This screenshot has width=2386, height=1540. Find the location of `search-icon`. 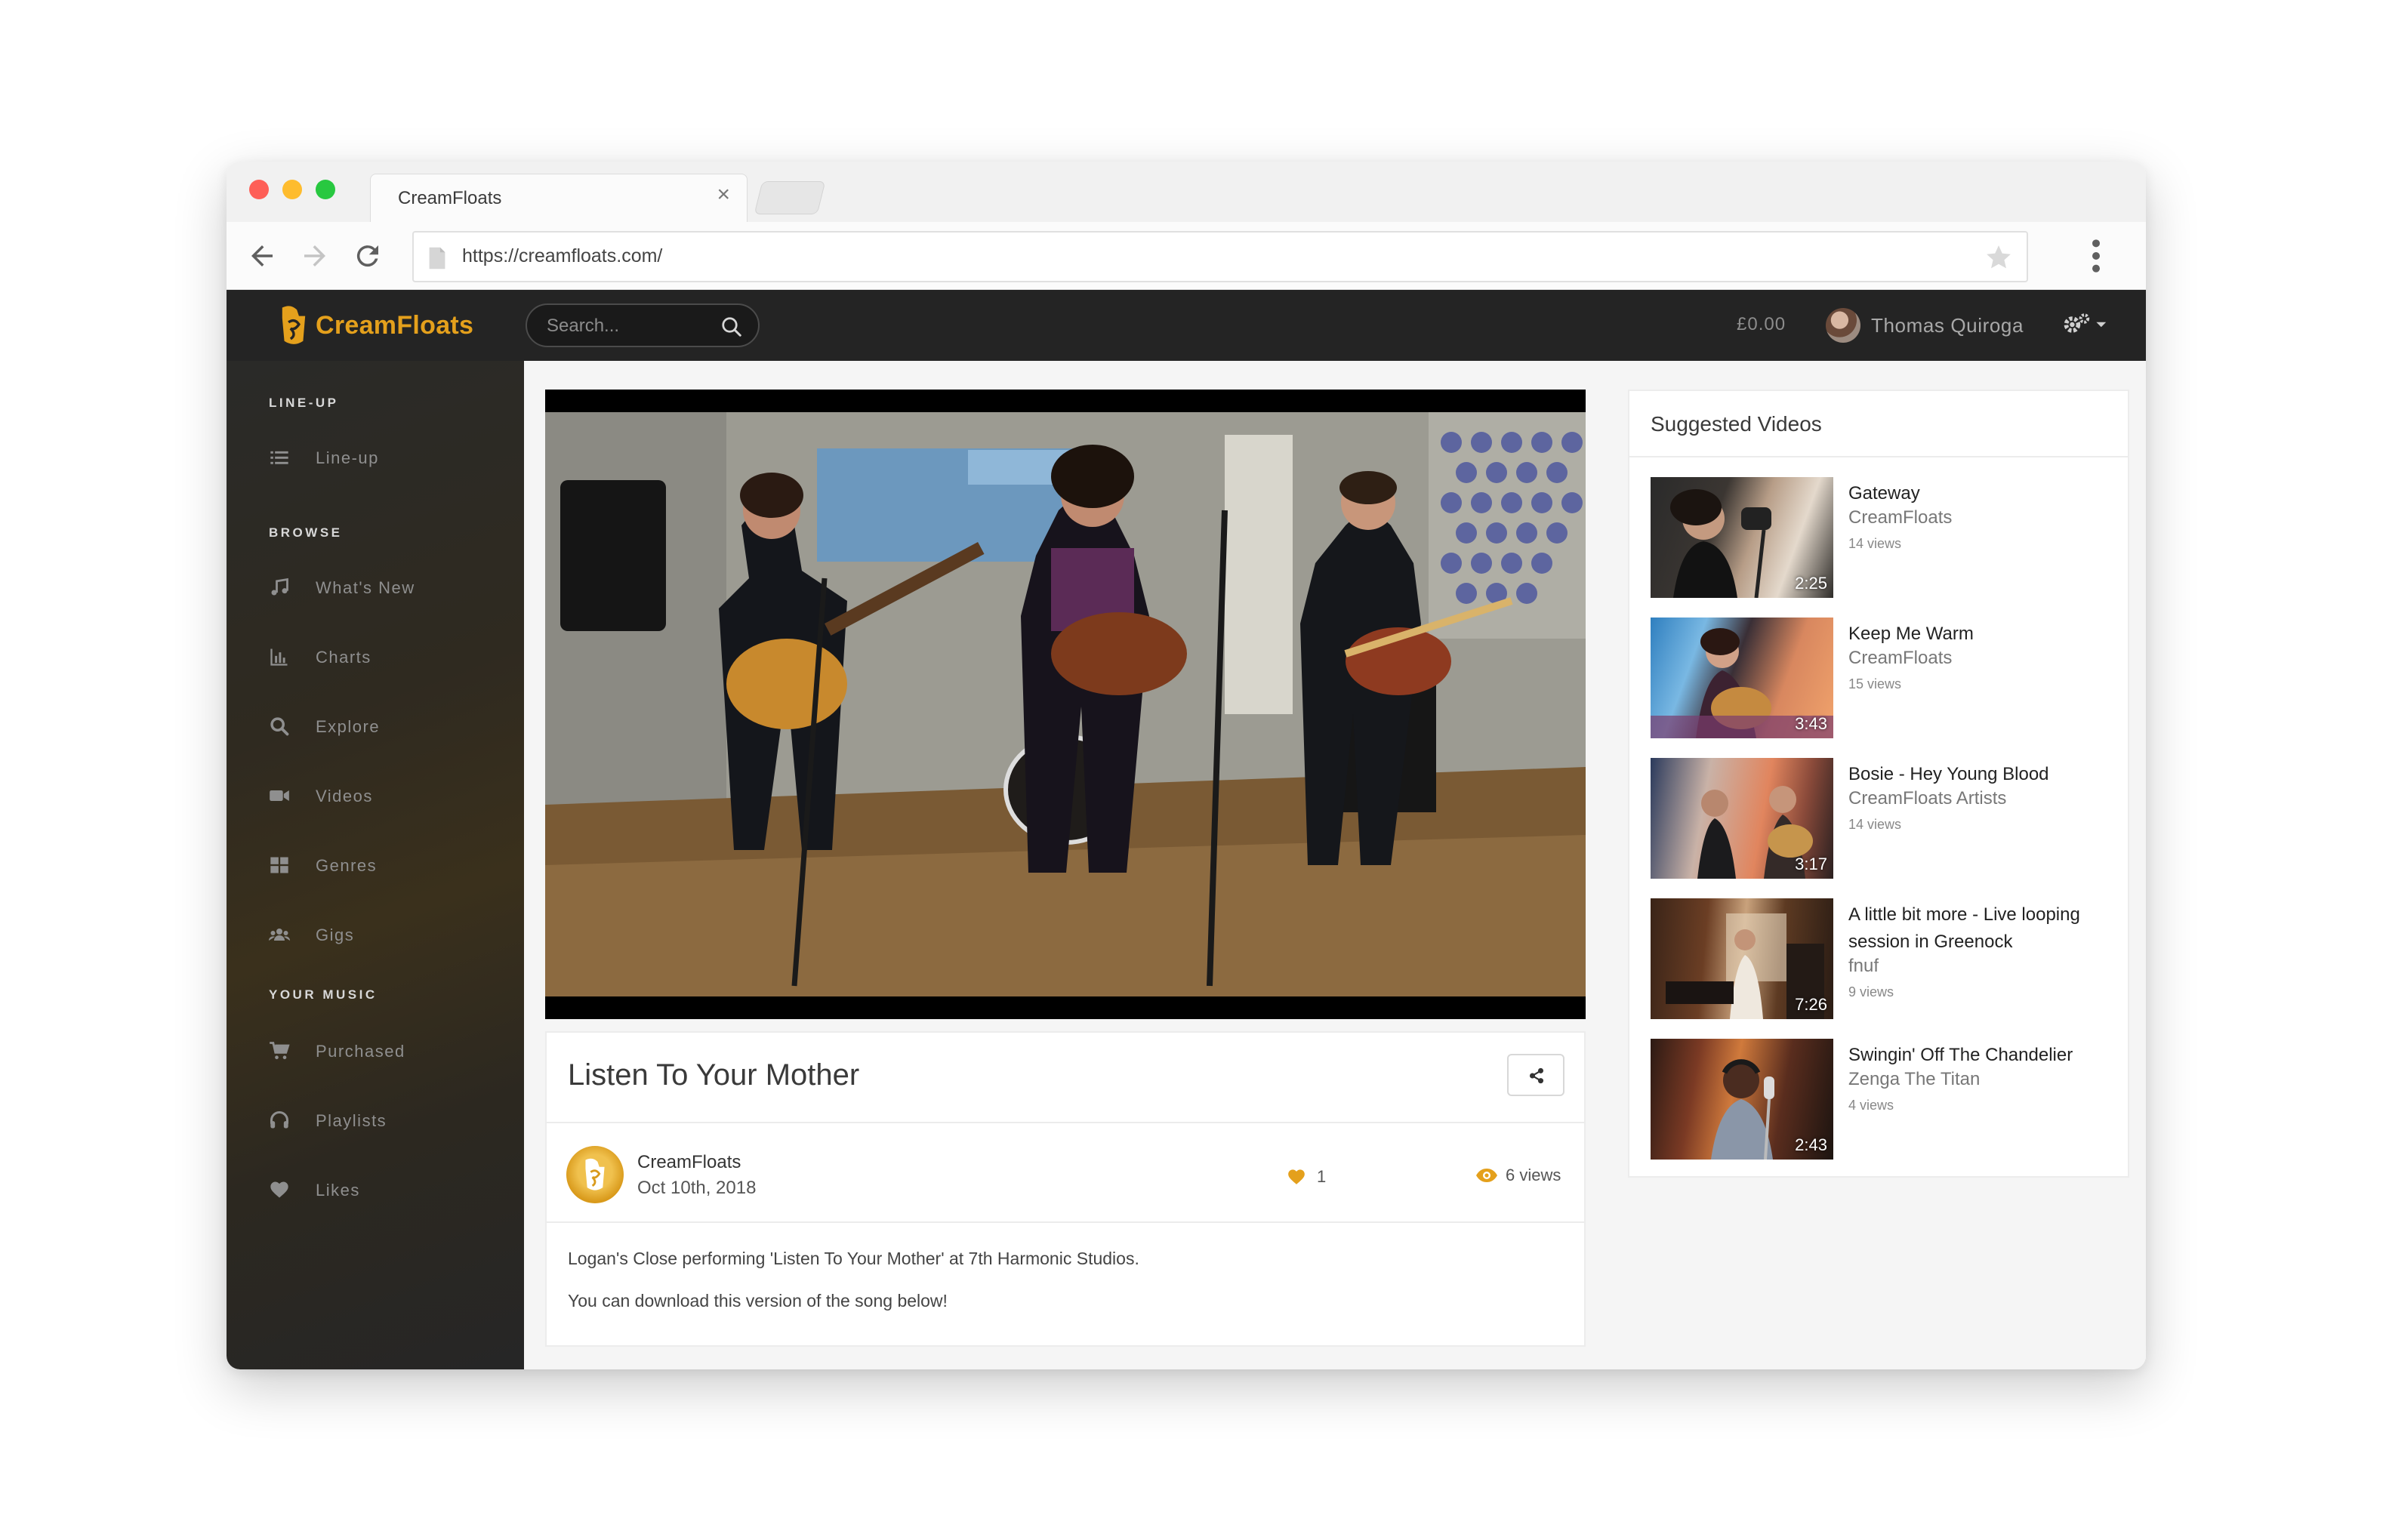

search-icon is located at coordinates (731, 327).